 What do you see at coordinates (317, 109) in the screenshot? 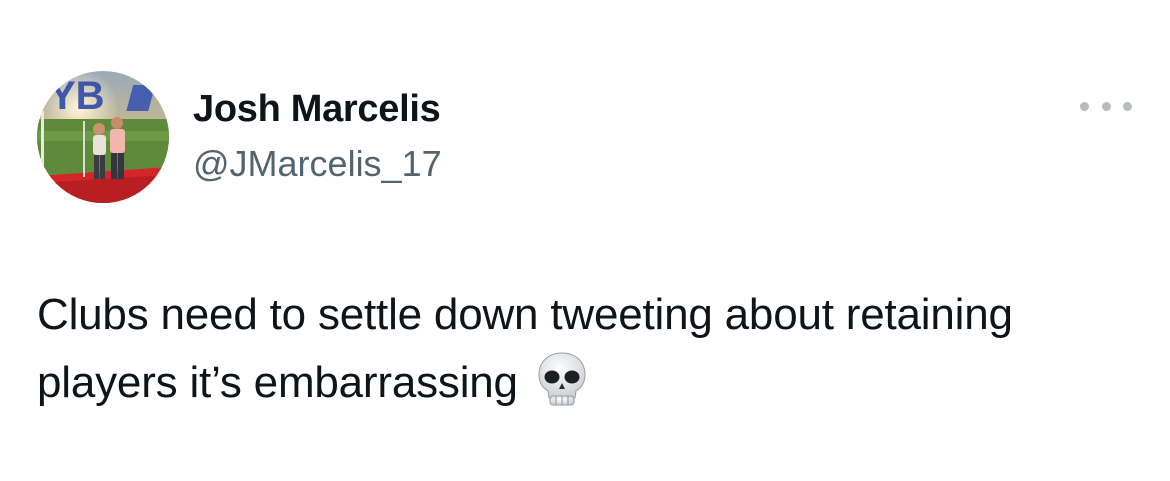
I see `author-display-name: Josh Marcelis` at bounding box center [317, 109].